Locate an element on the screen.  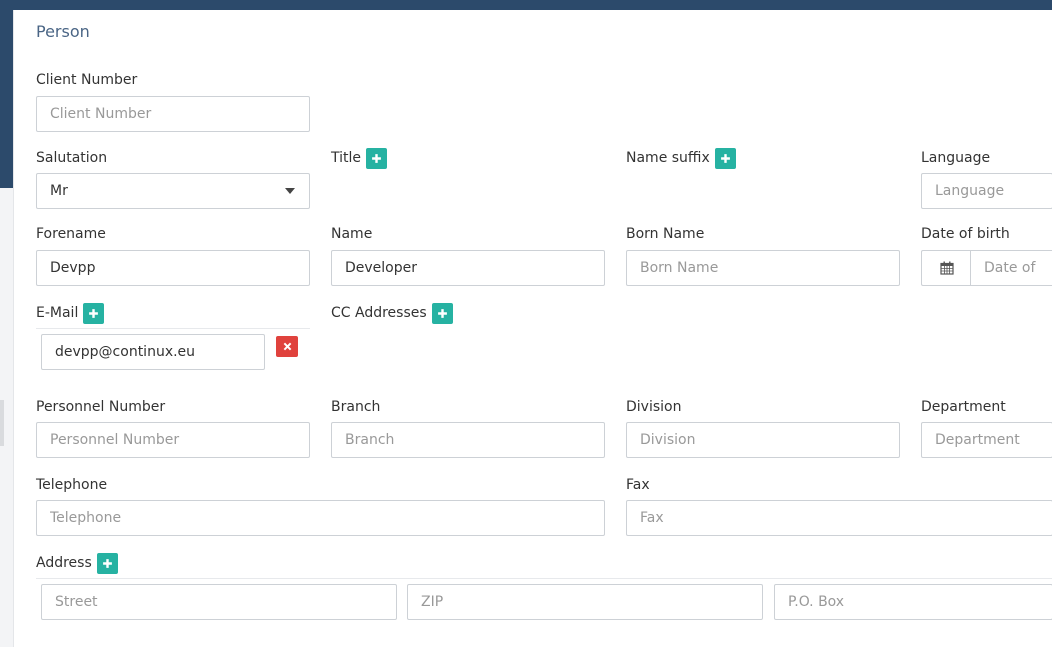
name-input is located at coordinates (468, 268).